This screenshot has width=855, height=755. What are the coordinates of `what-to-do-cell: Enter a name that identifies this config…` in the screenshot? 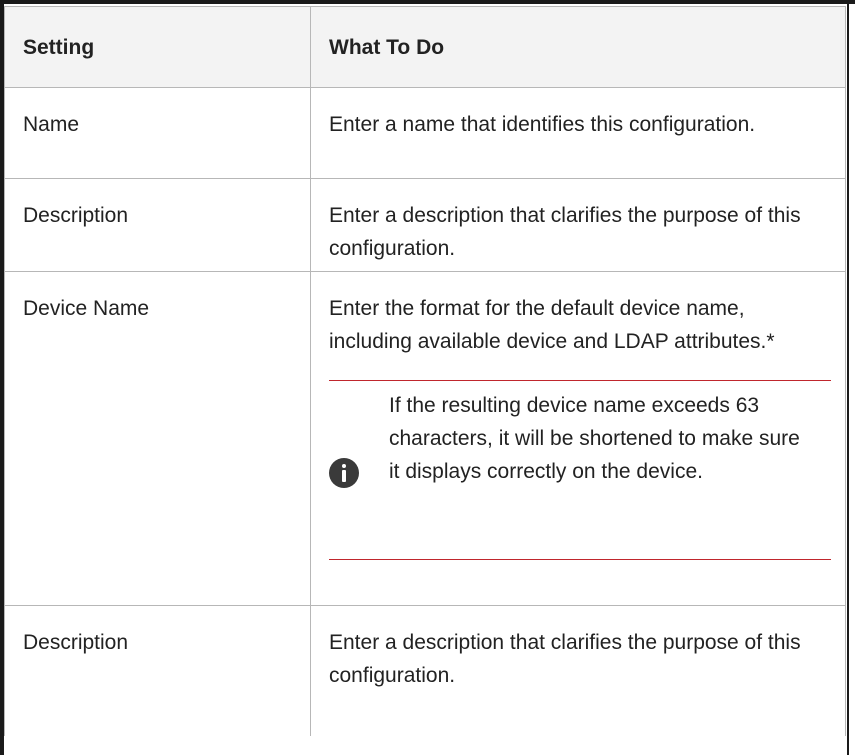 It's located at (578, 133).